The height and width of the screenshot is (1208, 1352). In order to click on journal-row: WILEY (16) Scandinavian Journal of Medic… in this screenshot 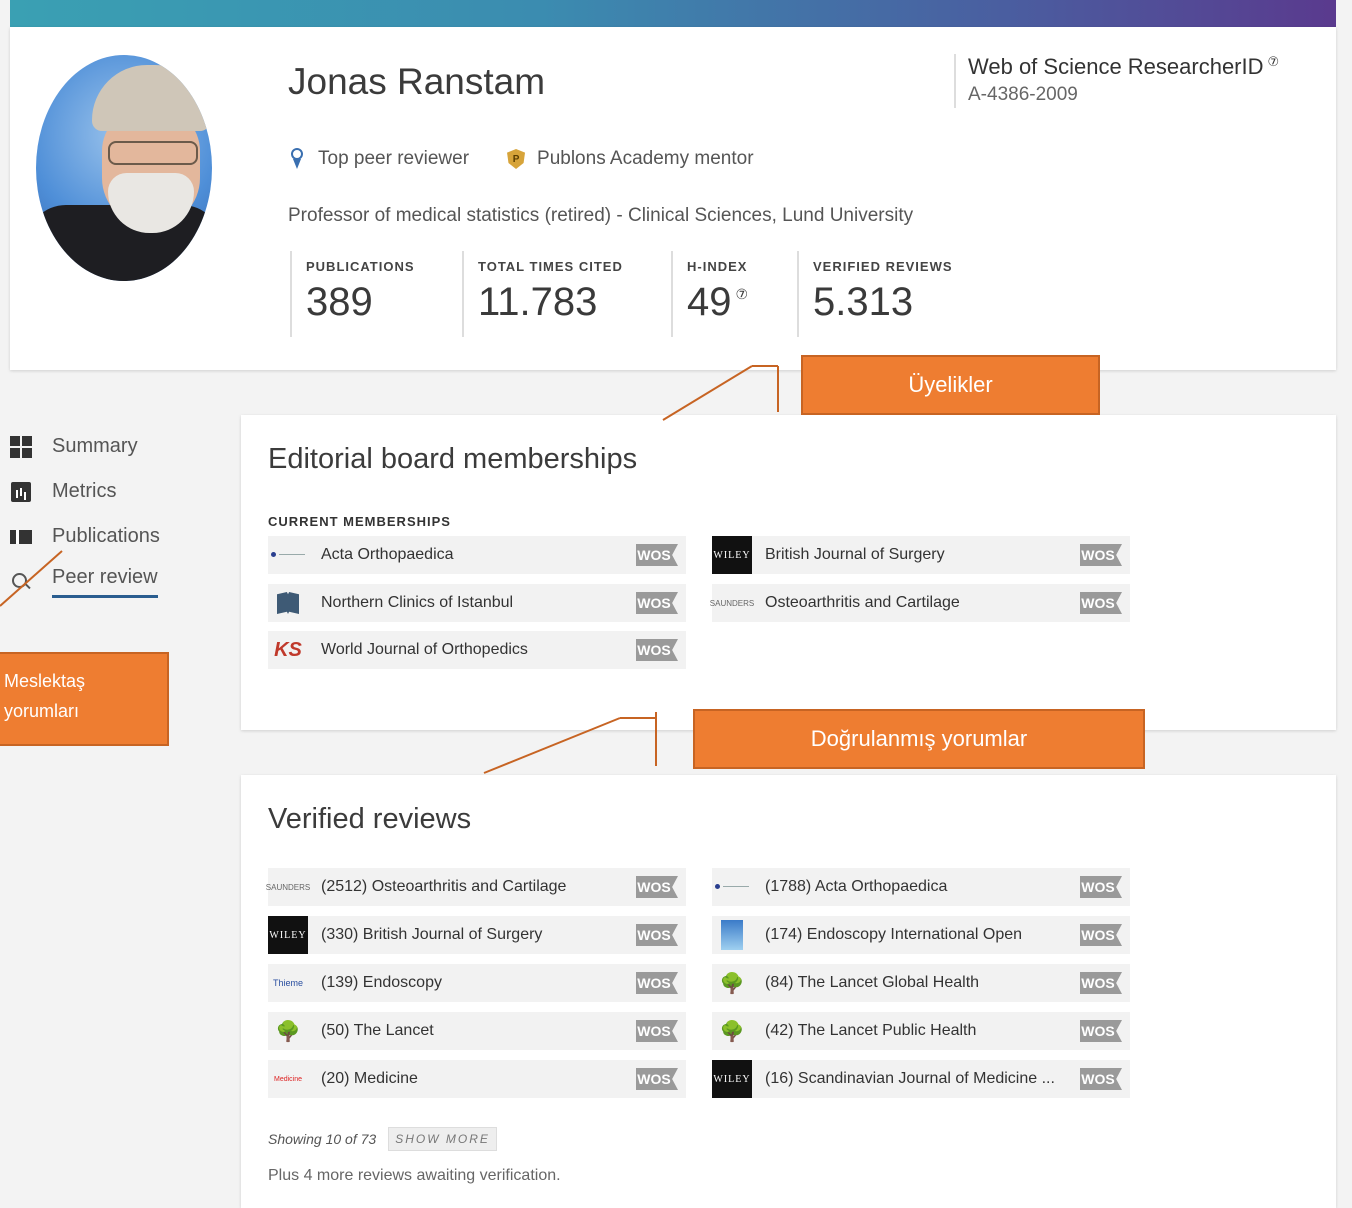, I will do `click(921, 1079)`.